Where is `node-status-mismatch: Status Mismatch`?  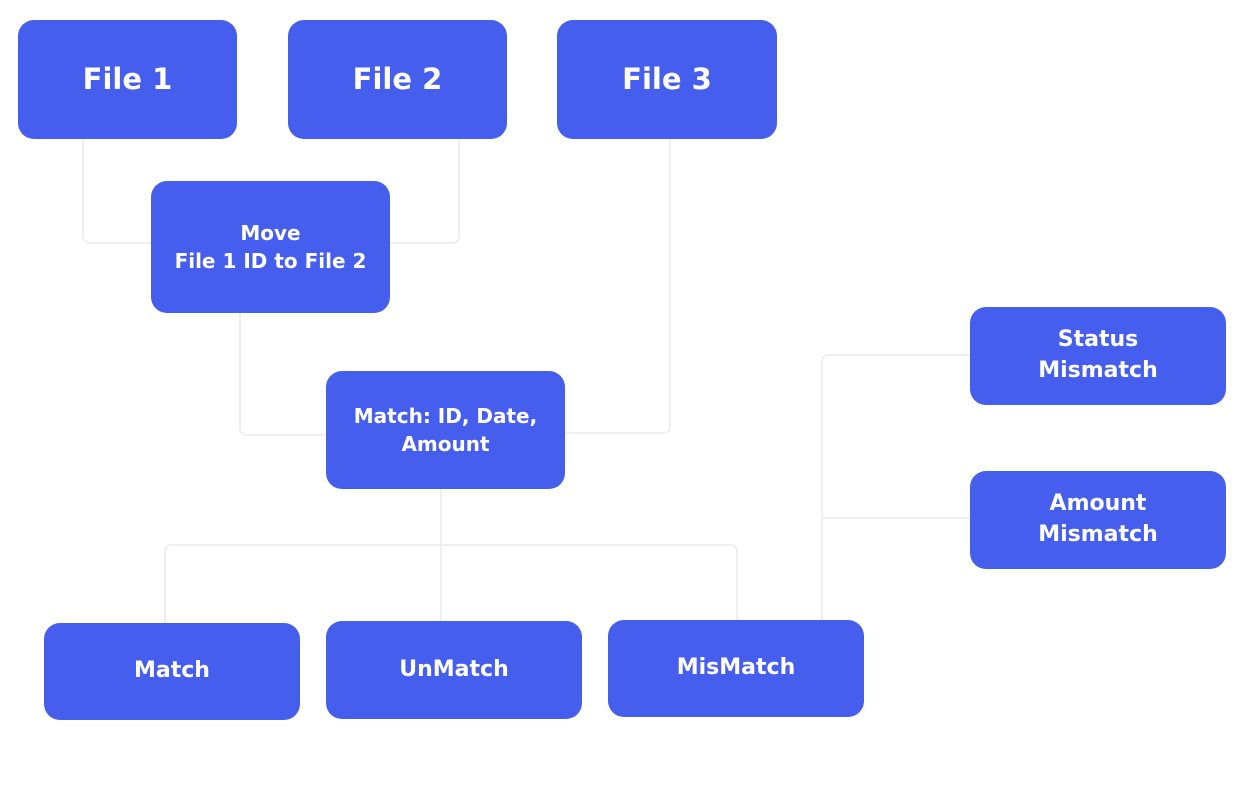
node-status-mismatch: Status Mismatch is located at coordinates (1098, 356).